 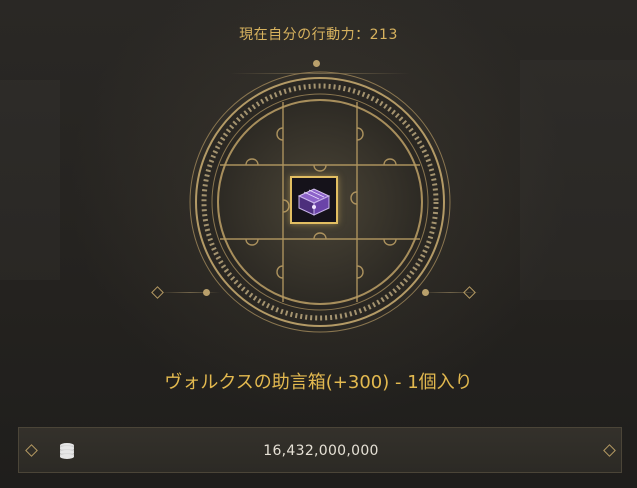 I want to click on purple-treasure-chest-icon, so click(x=314, y=200).